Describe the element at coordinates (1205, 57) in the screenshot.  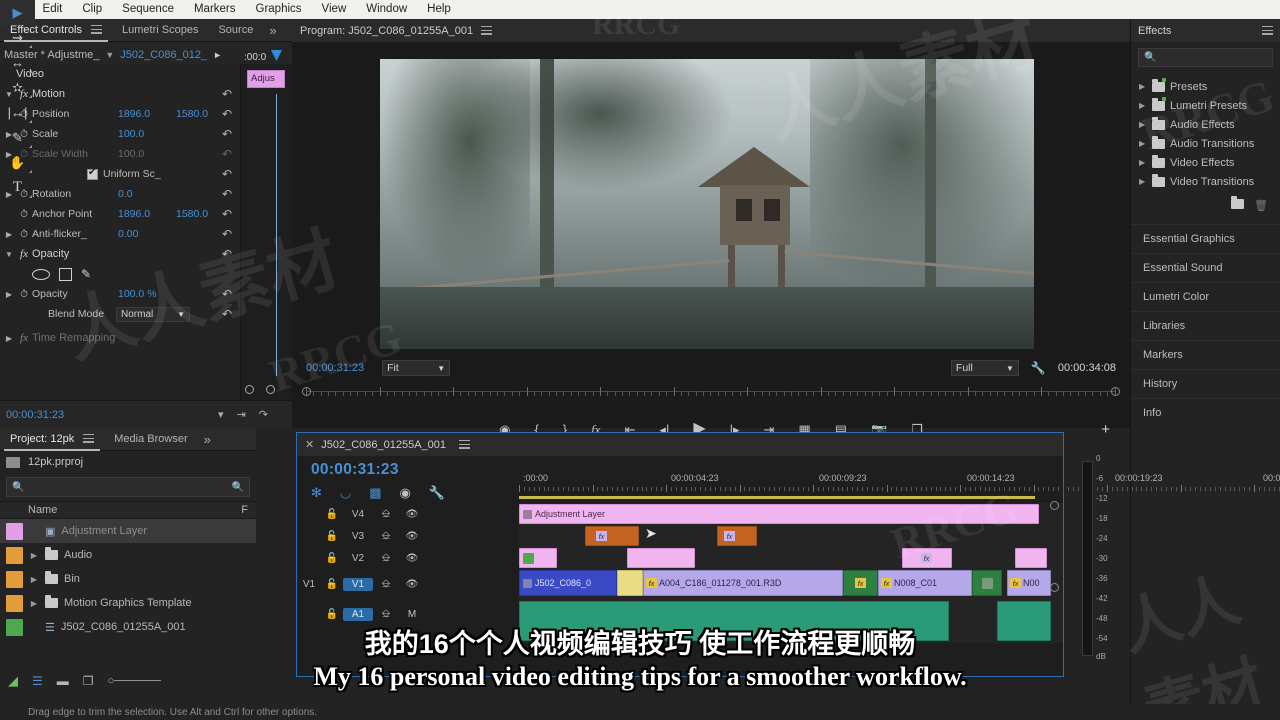
I see `effects-search-input: 🔍` at that location.